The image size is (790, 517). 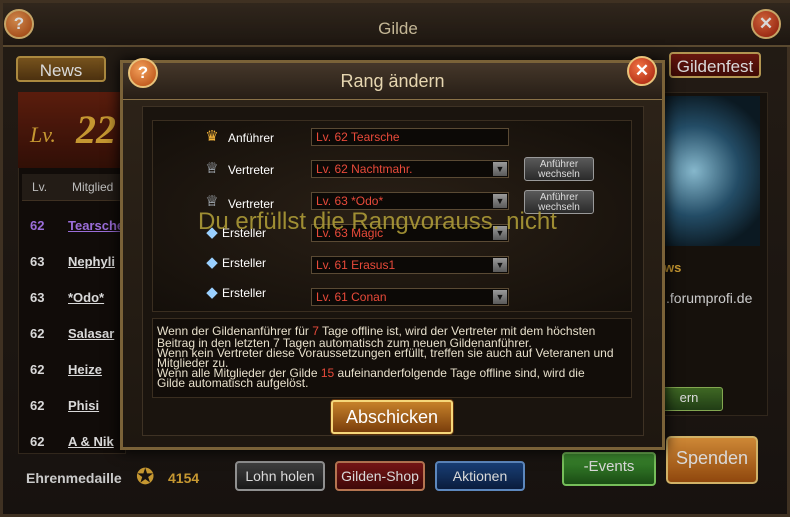 I want to click on deputy-1-value: Lv. 62 Nachtmahr., so click(x=364, y=169).